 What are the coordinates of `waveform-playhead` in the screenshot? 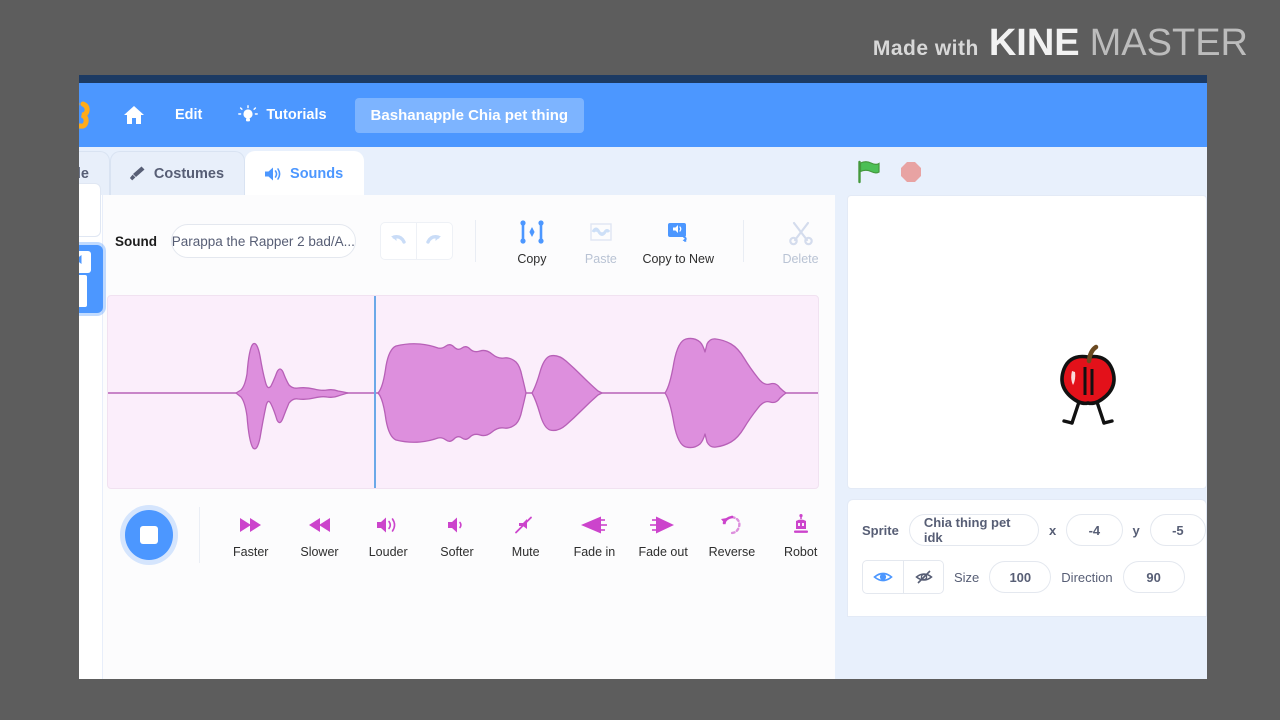 It's located at (375, 392).